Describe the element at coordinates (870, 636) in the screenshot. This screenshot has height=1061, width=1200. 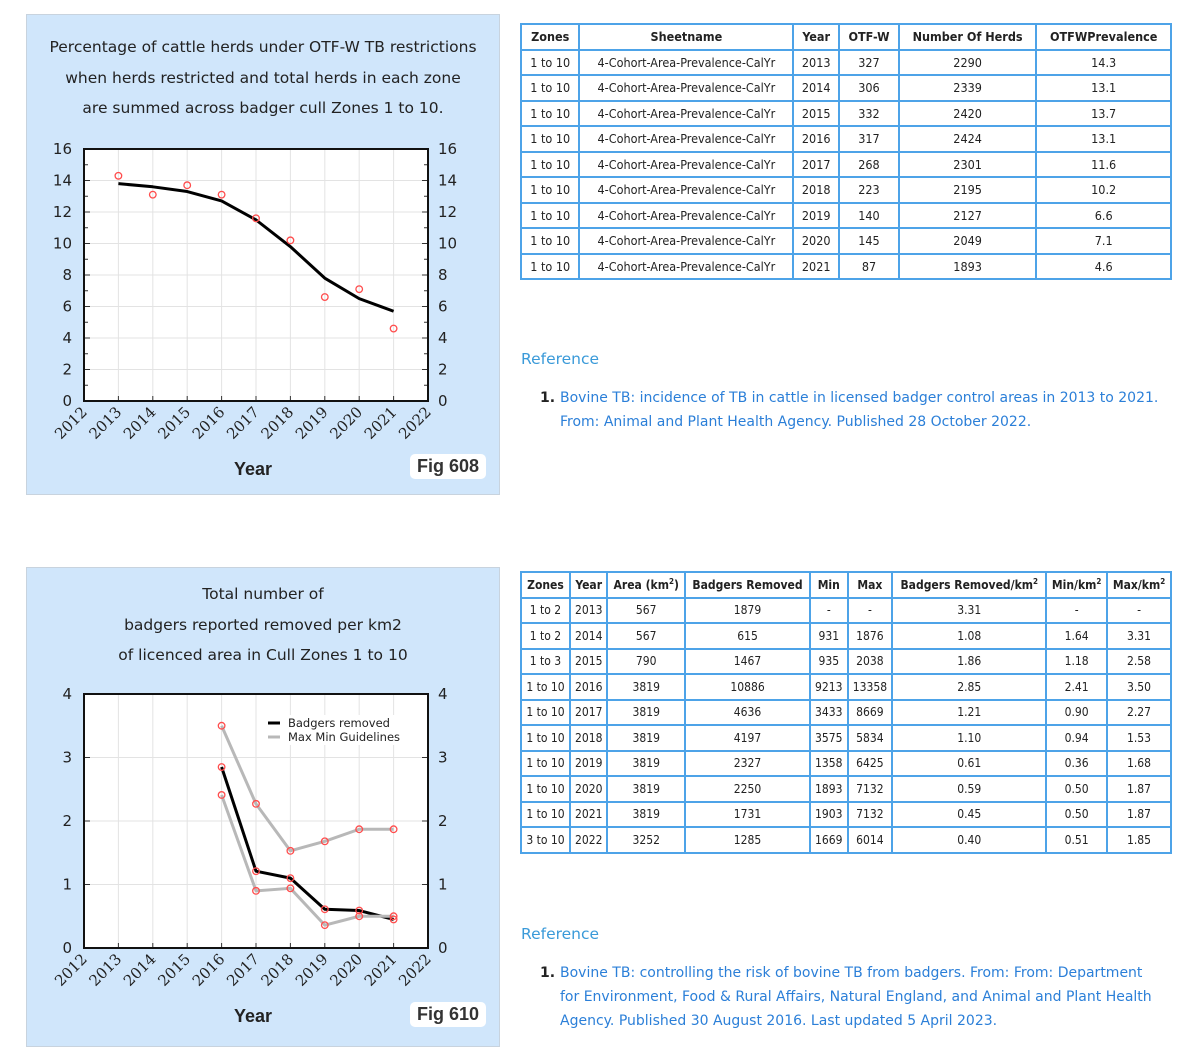
I see `table-cell: 1876` at that location.